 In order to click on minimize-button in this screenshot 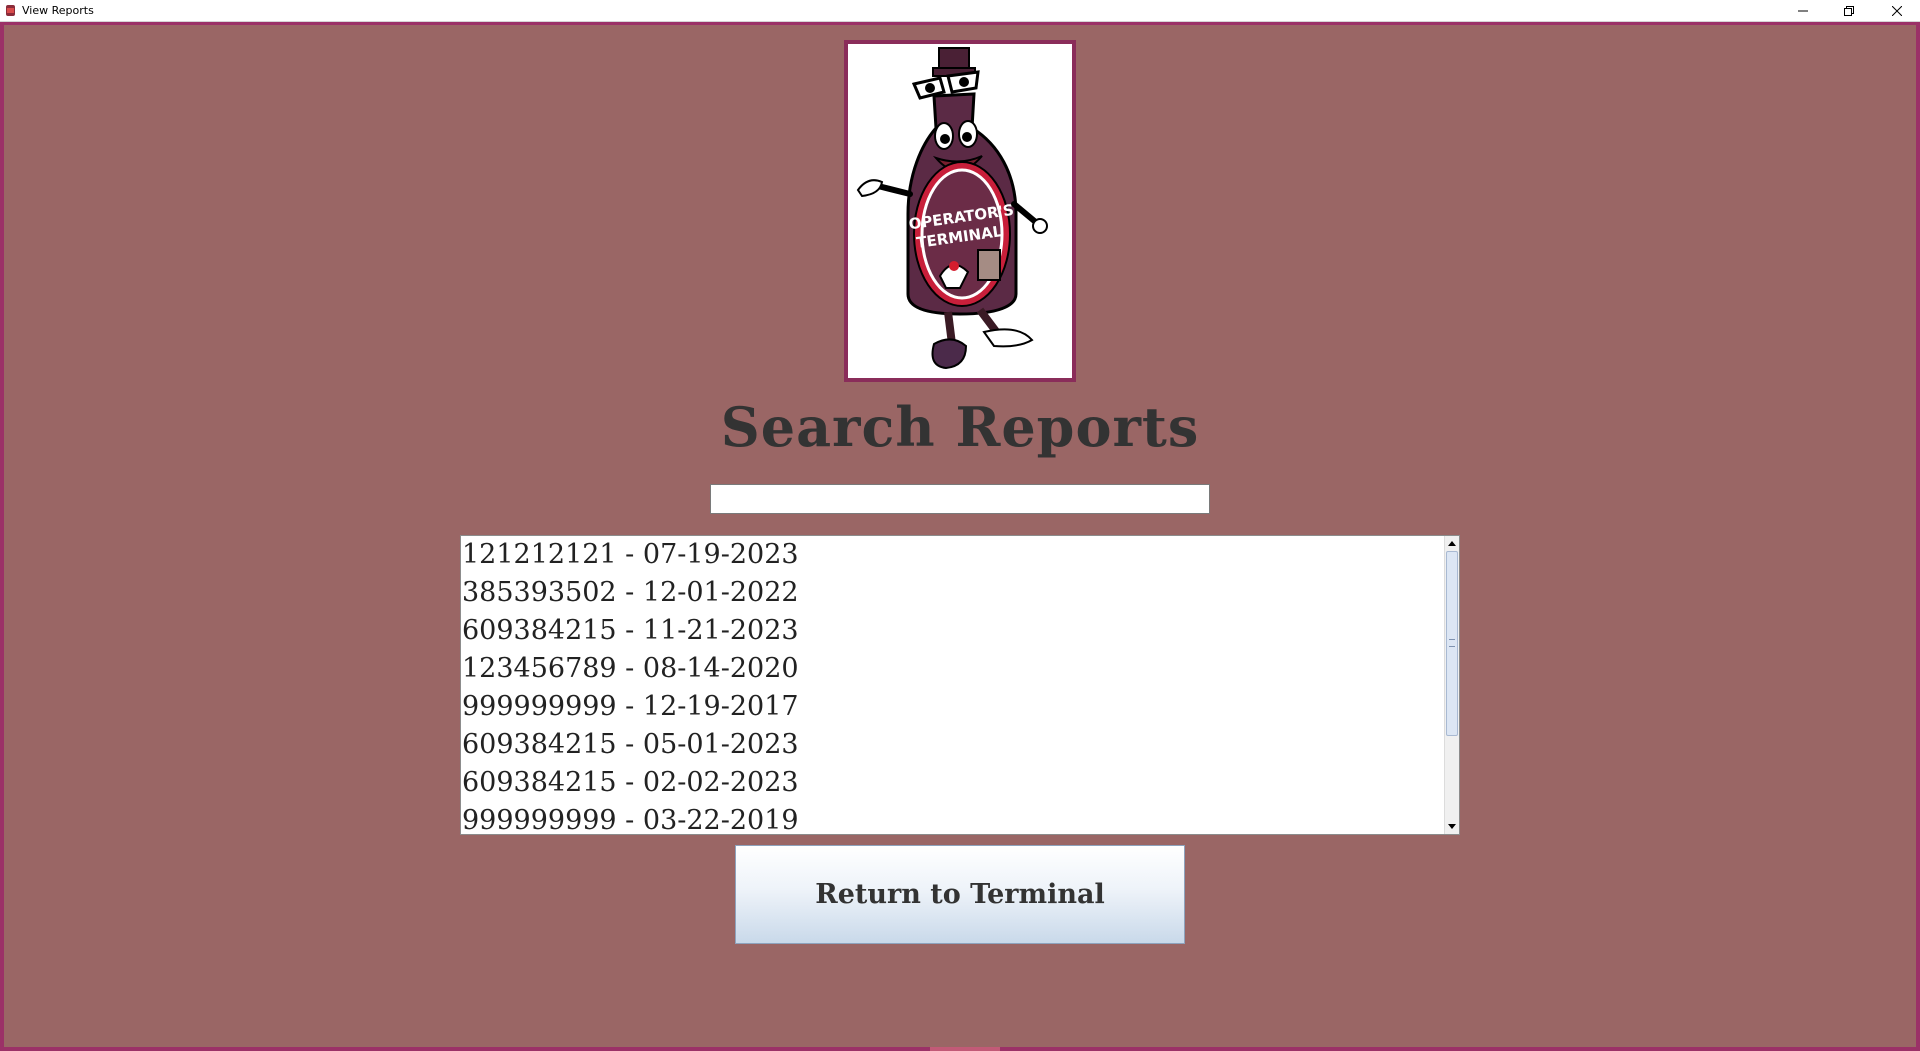, I will do `click(1803, 11)`.